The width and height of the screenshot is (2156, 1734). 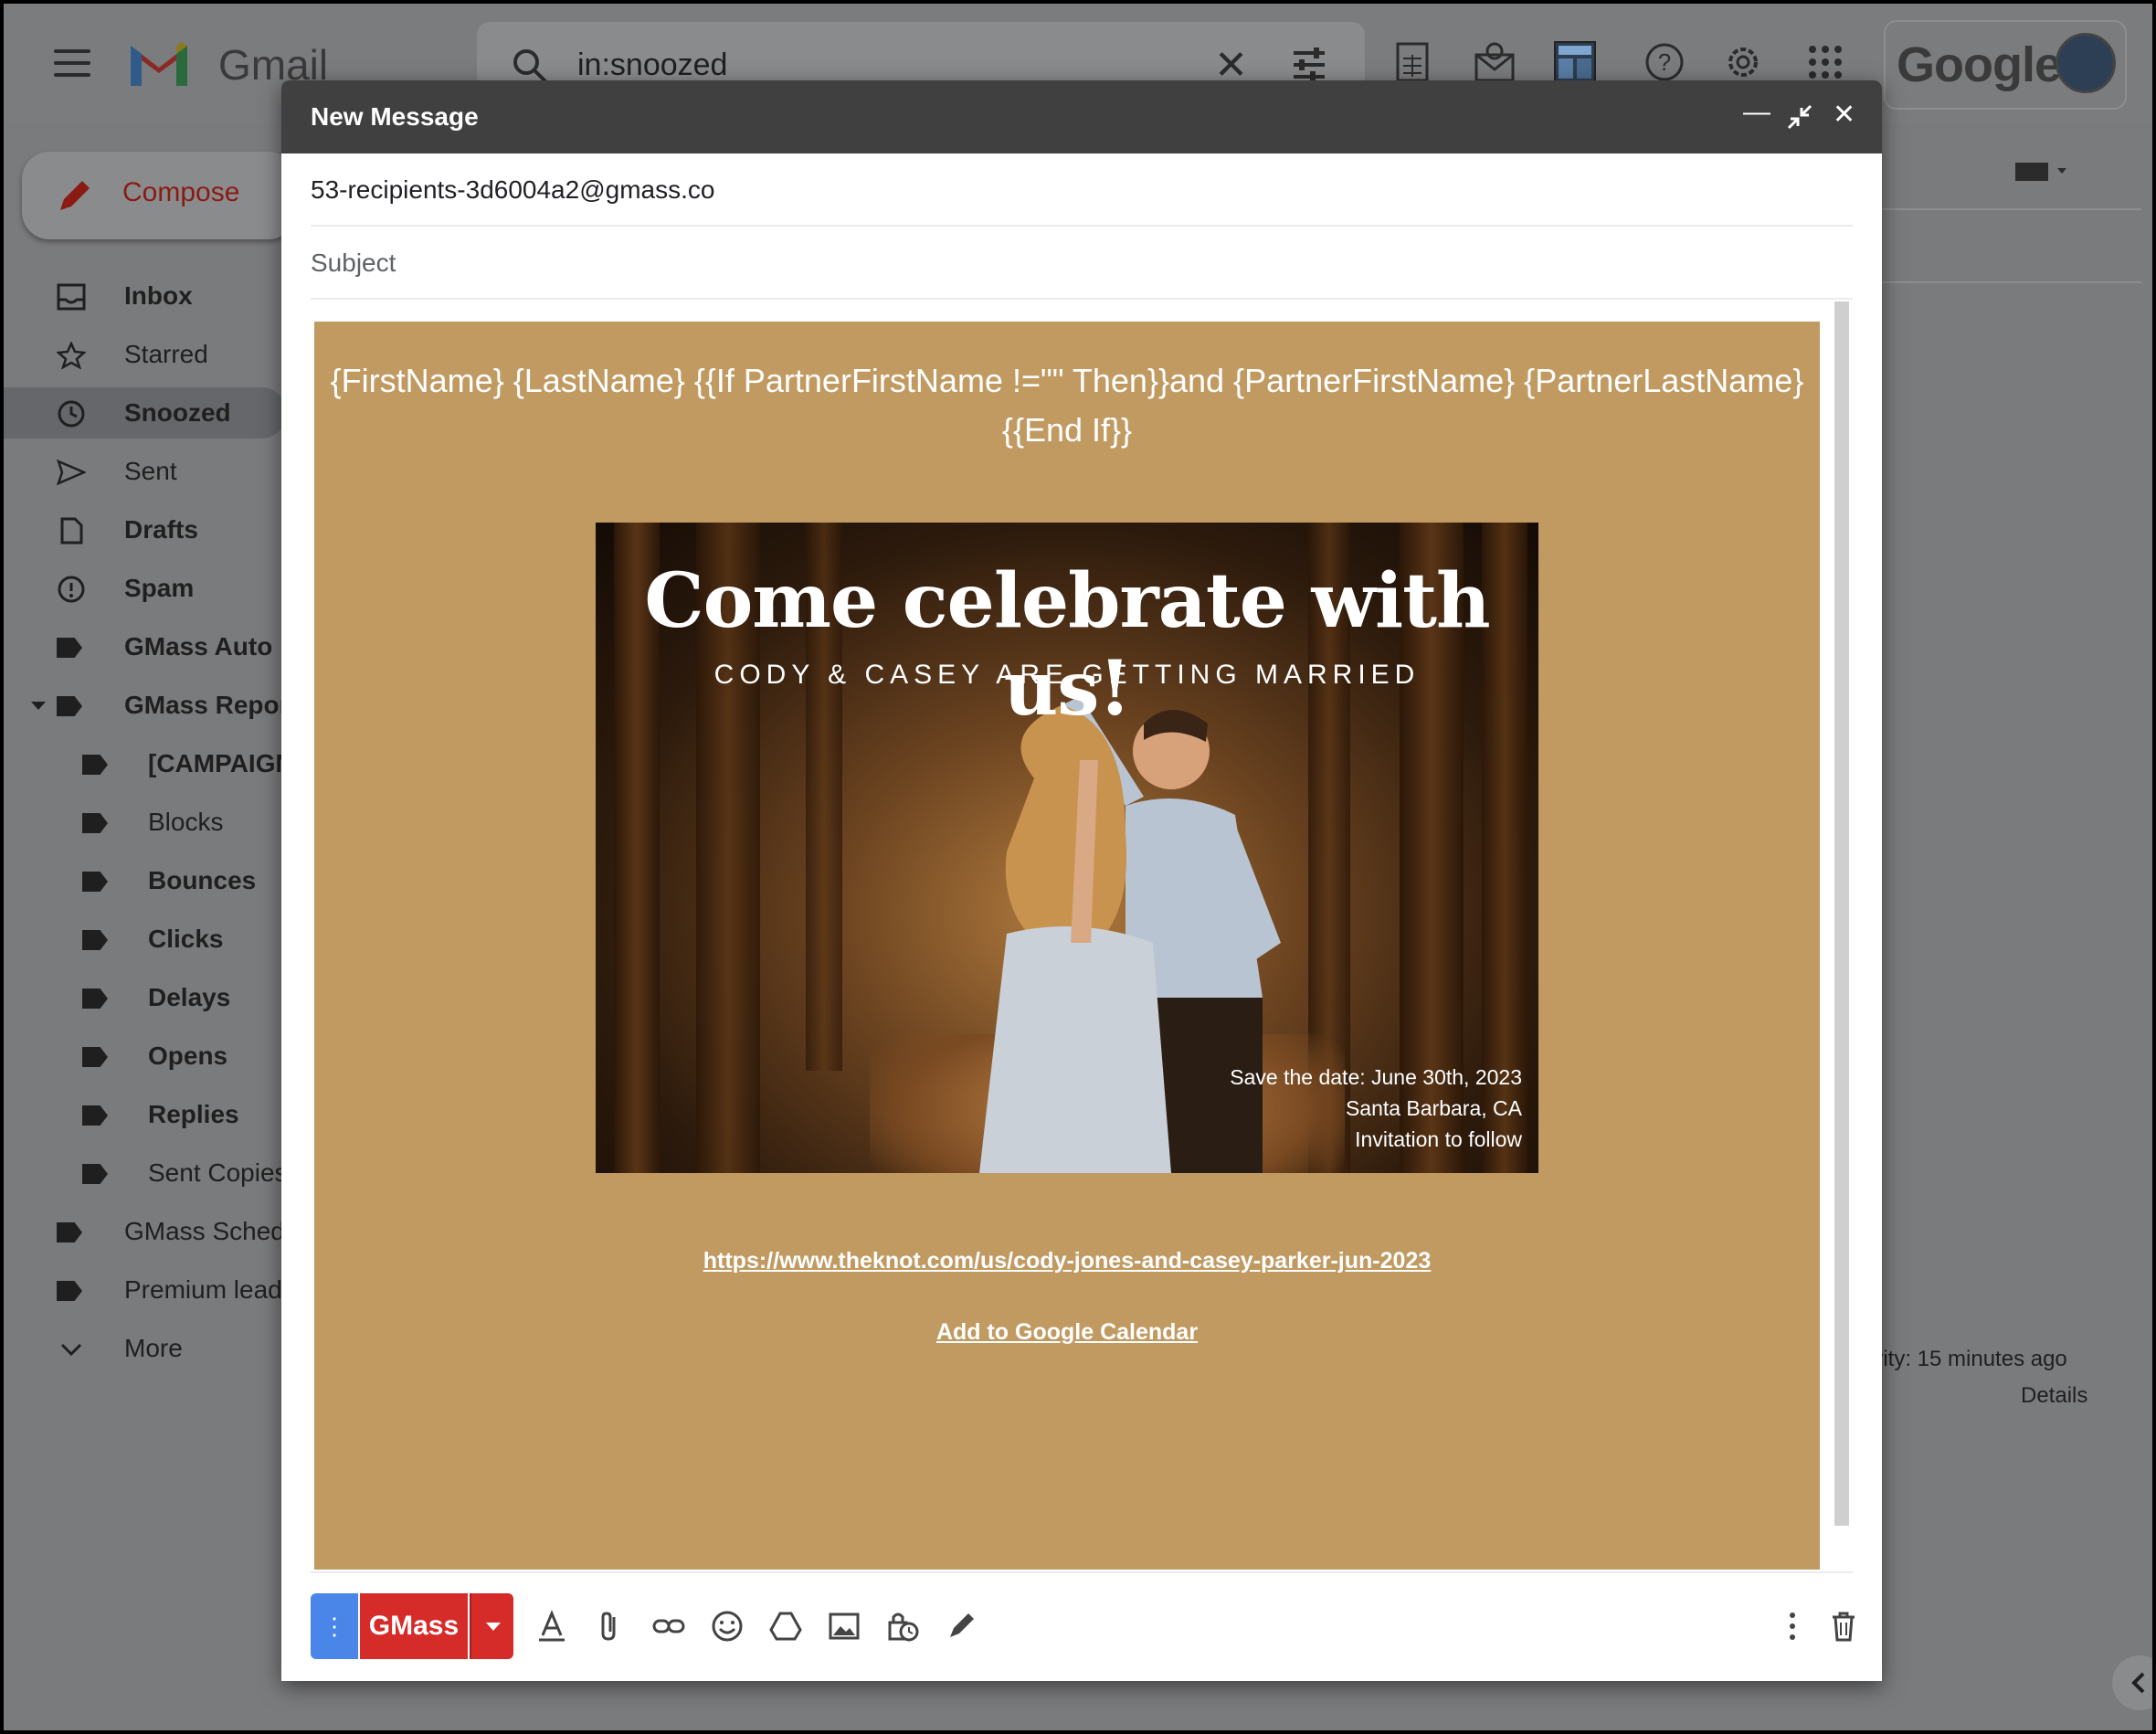 What do you see at coordinates (492, 1626) in the screenshot?
I see `gmass-dropdown-button` at bounding box center [492, 1626].